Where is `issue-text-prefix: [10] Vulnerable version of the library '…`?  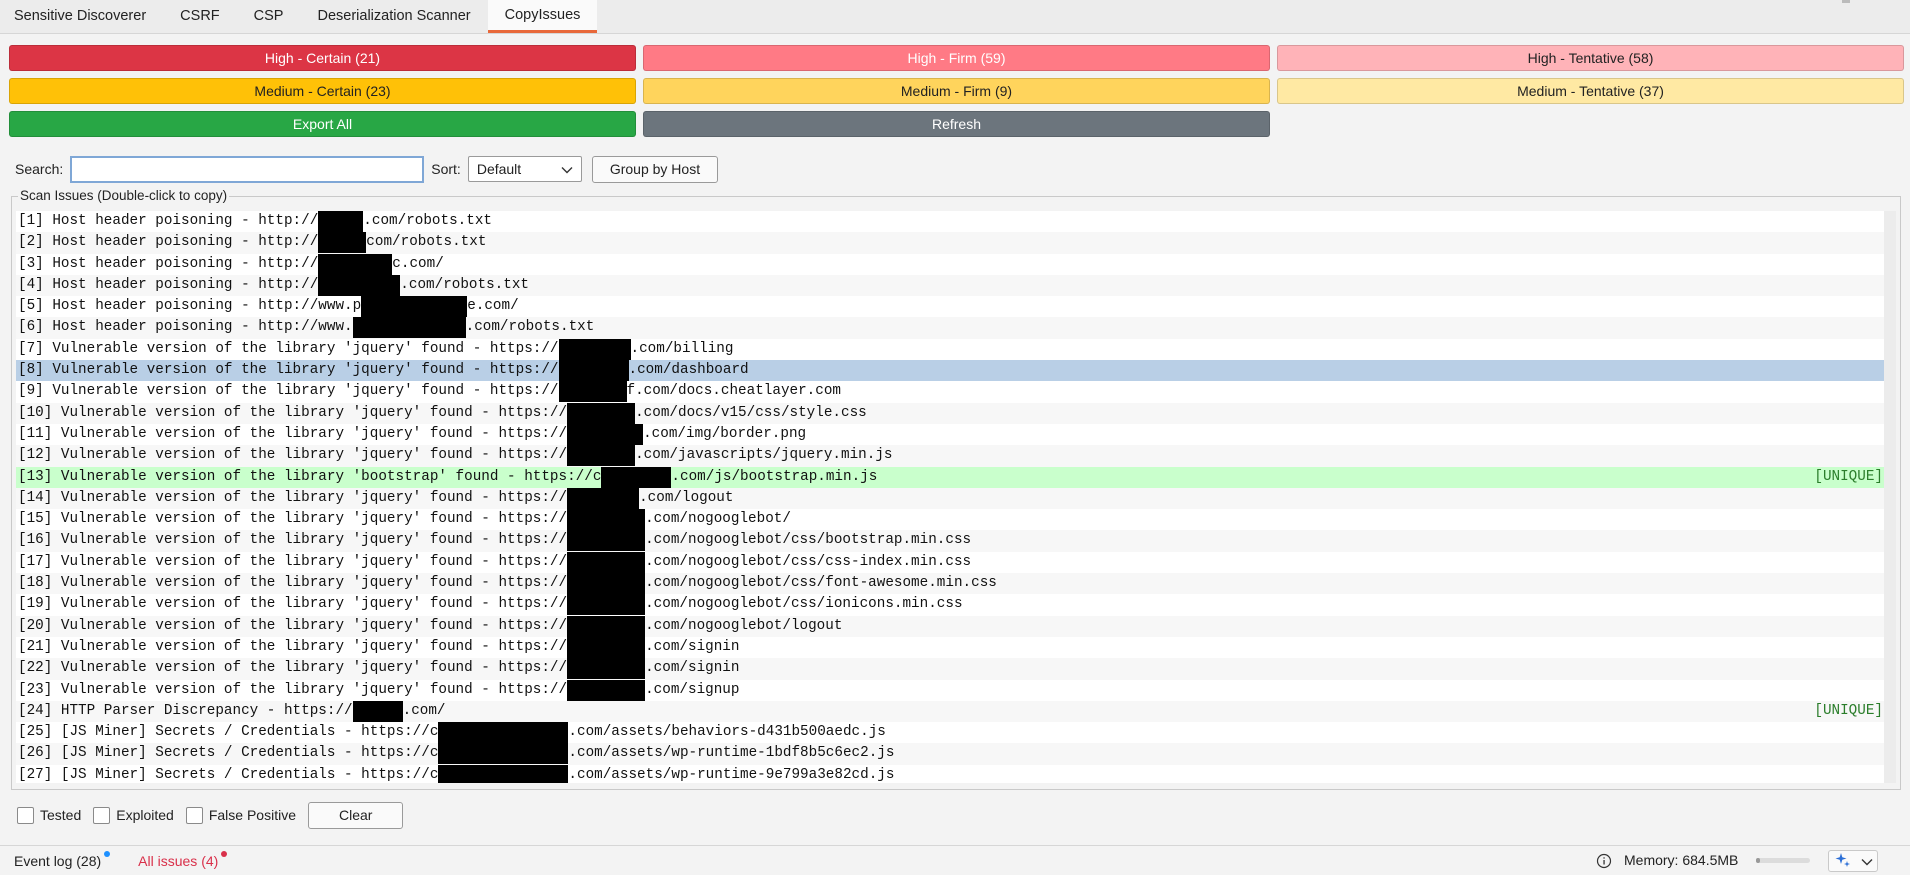 issue-text-prefix: [10] Vulnerable version of the library '… is located at coordinates (293, 412).